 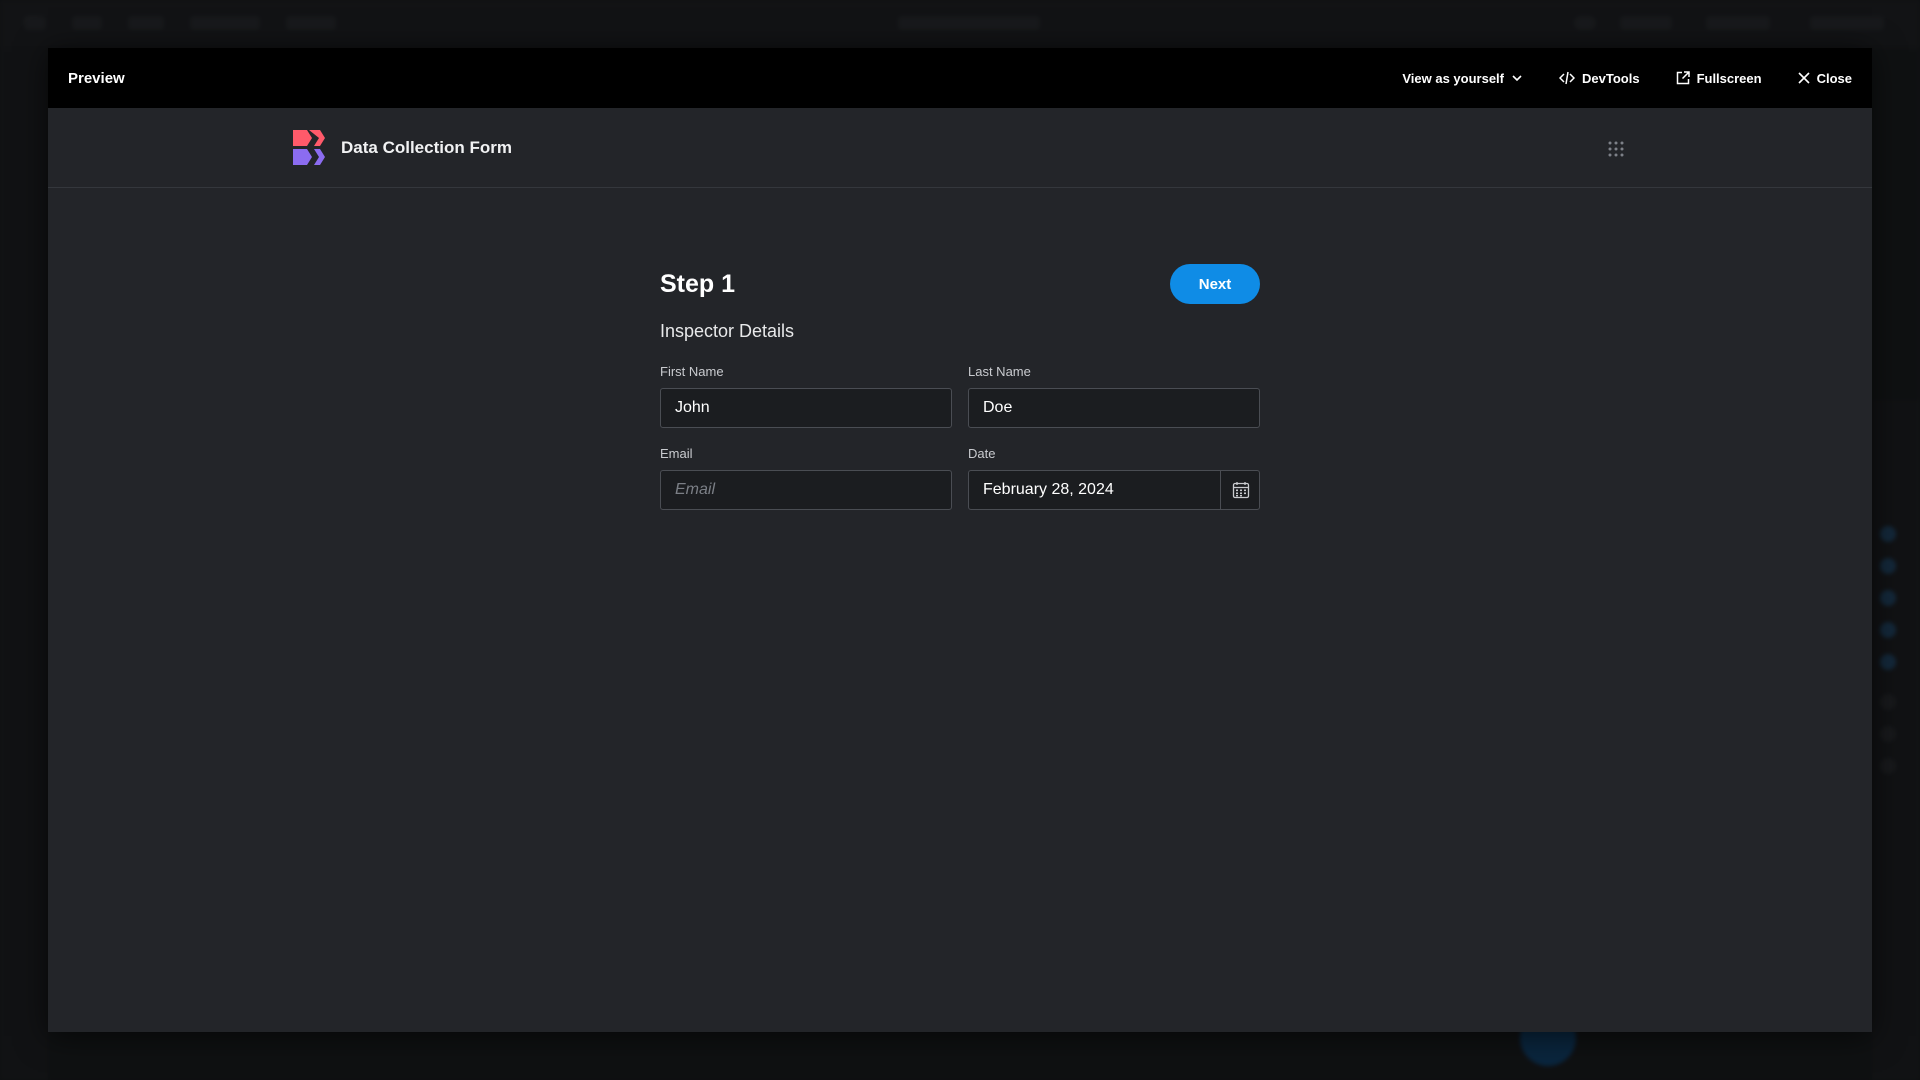 What do you see at coordinates (960, 437) in the screenshot?
I see `inspector-form: First Name Last Name Email Date` at bounding box center [960, 437].